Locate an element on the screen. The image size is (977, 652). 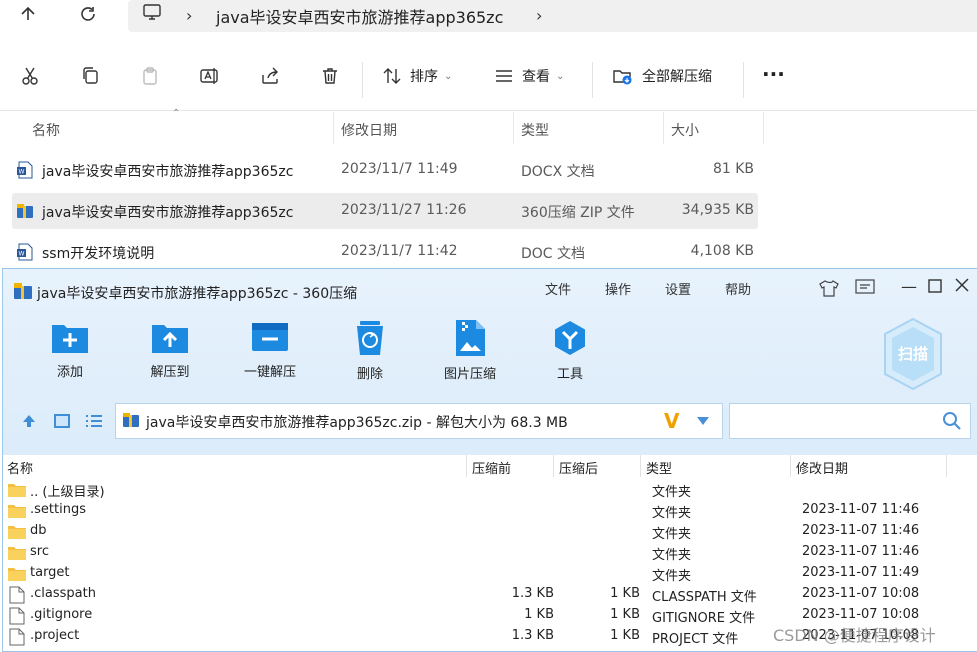
column-header-size: 大小 is located at coordinates (685, 130).